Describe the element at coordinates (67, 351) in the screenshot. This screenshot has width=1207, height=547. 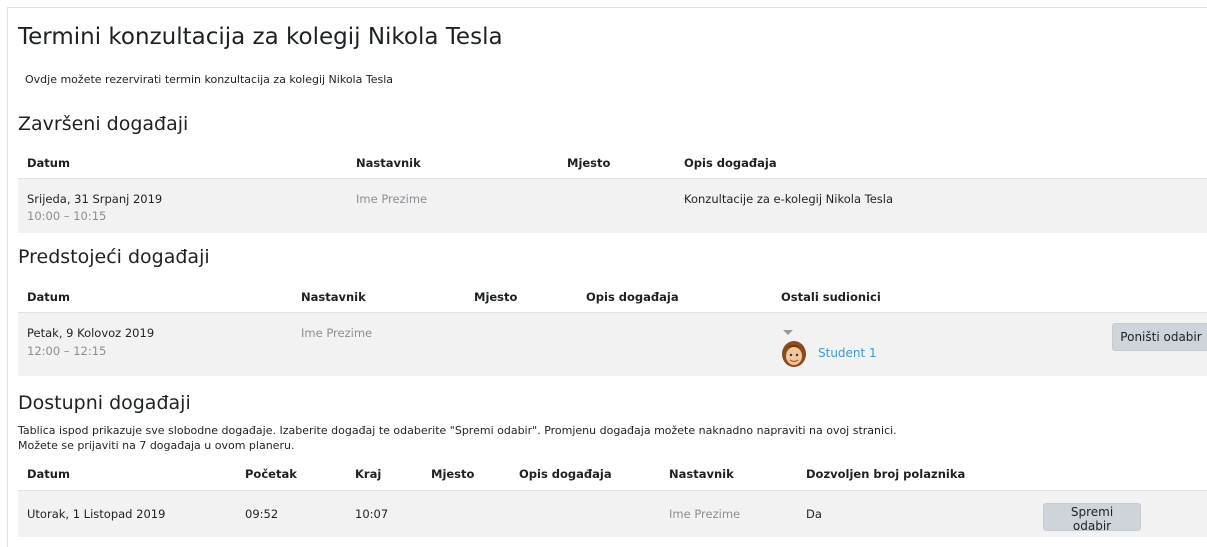
I see `upcoming-row-time: 12:00 – 12:15` at that location.